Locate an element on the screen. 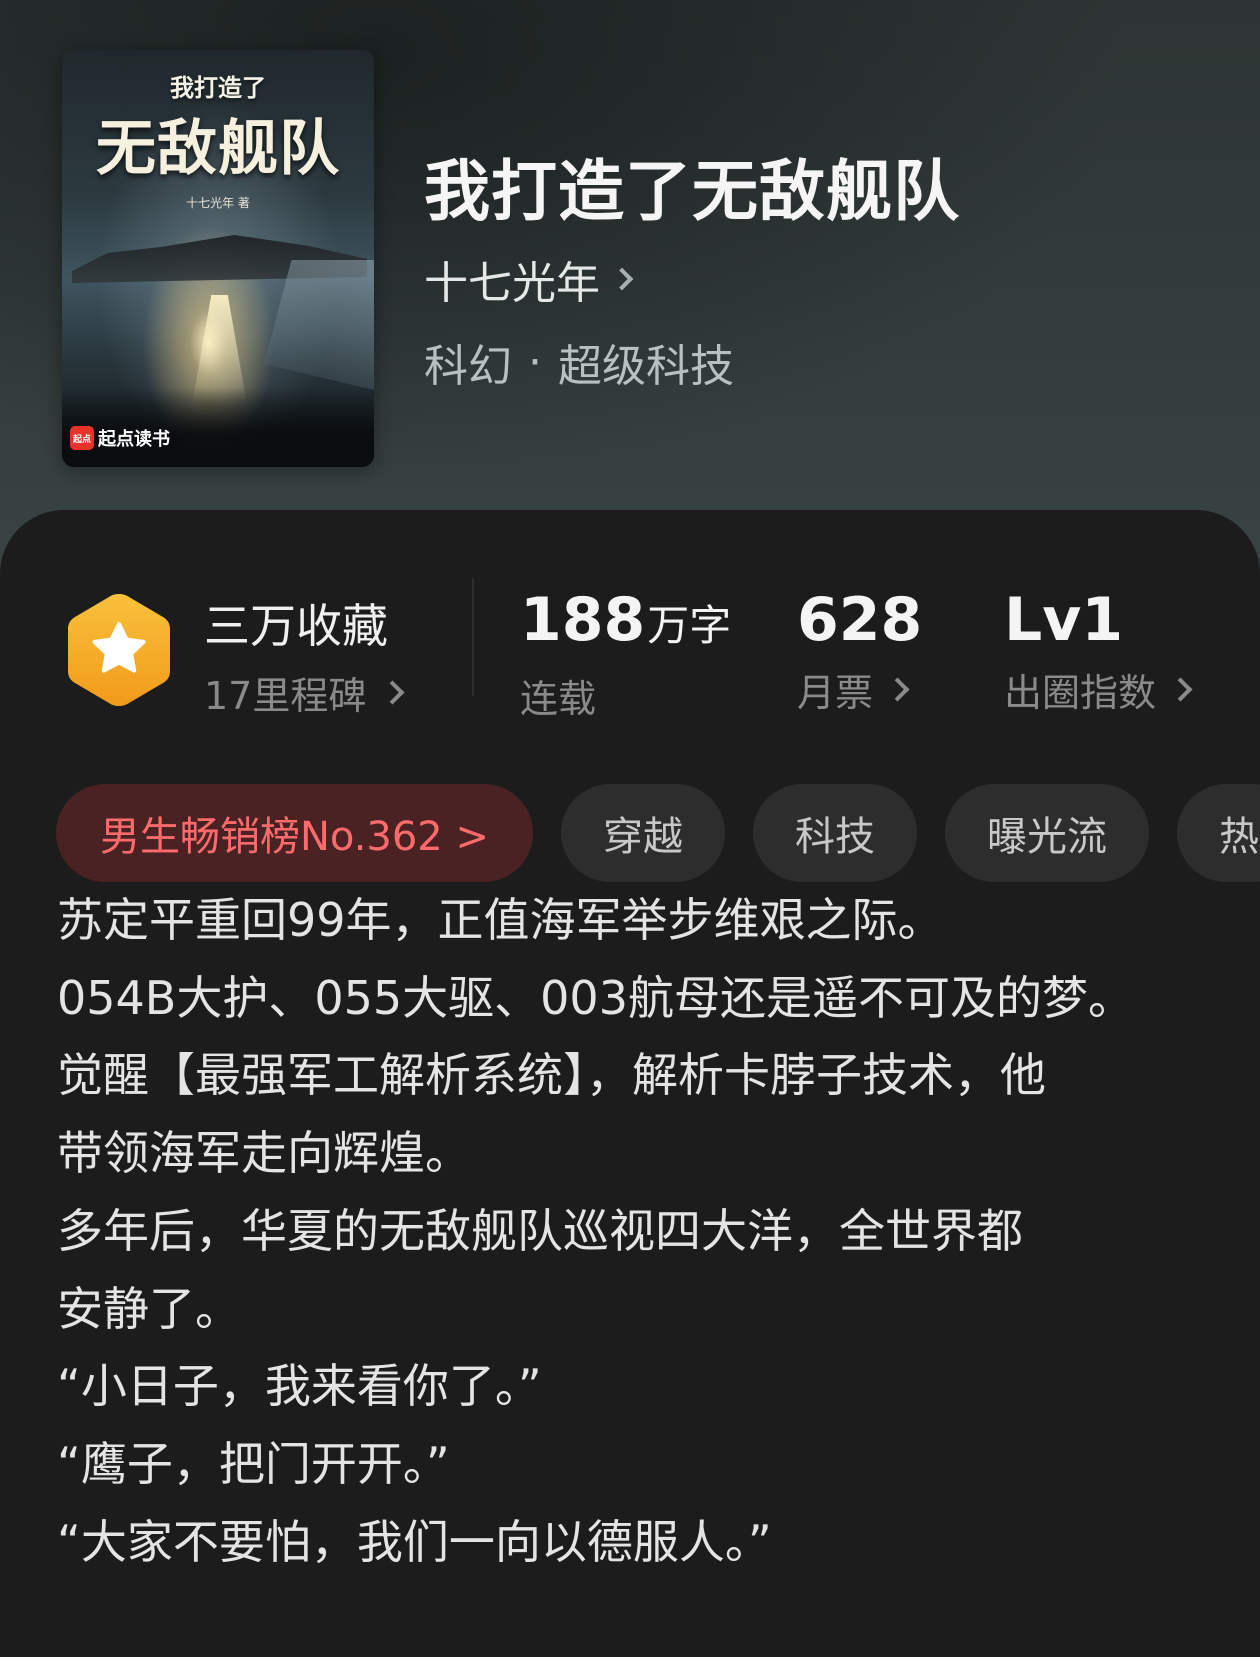 The width and height of the screenshot is (1260, 1657). monthly-votes-stat: 628 月票 is located at coordinates (859, 649).